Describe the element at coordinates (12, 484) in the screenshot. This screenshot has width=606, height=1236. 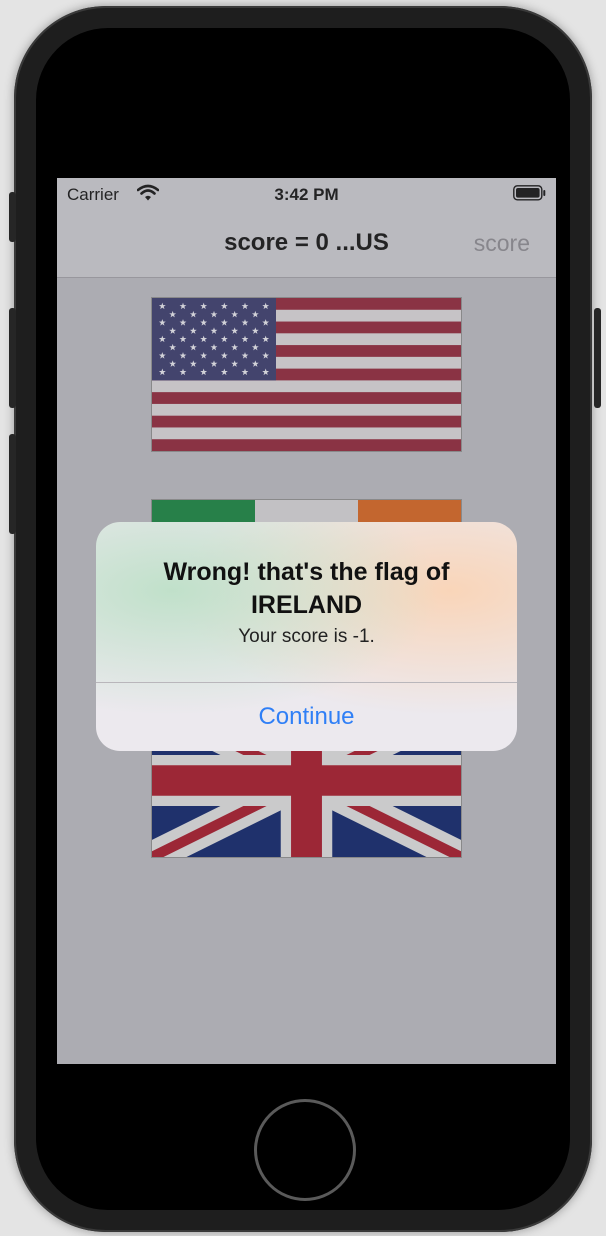
I see `volume-down-button` at that location.